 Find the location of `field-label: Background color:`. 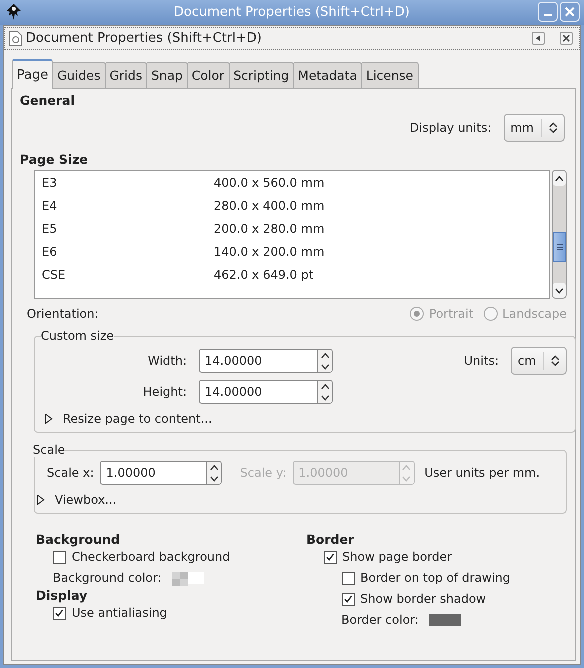

field-label: Background color: is located at coordinates (107, 578).